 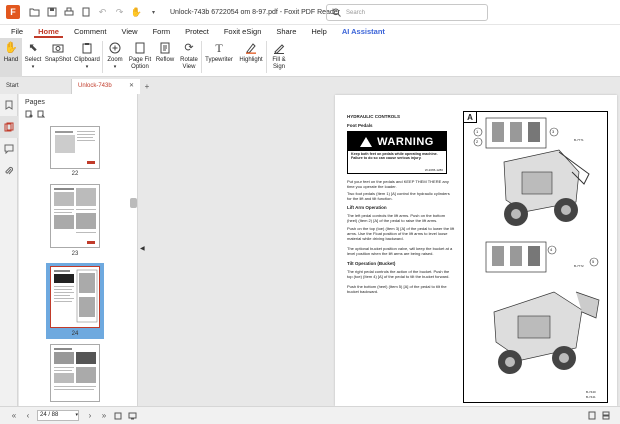 I want to click on last-page-icon: », so click(x=104, y=416).